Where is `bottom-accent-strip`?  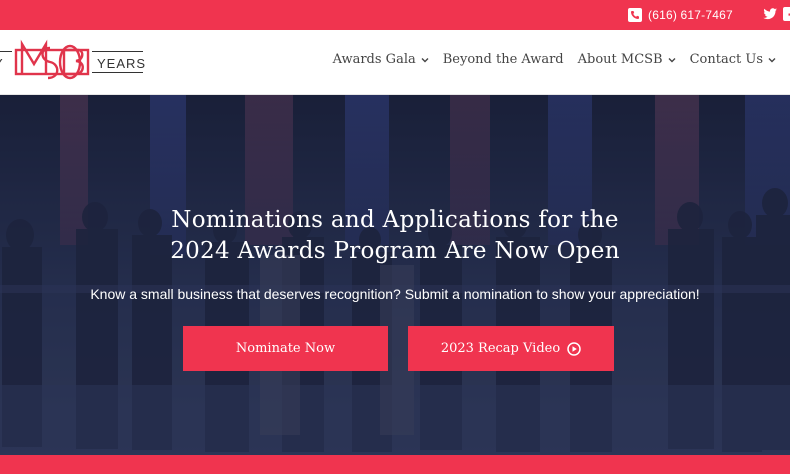 bottom-accent-strip is located at coordinates (395, 464).